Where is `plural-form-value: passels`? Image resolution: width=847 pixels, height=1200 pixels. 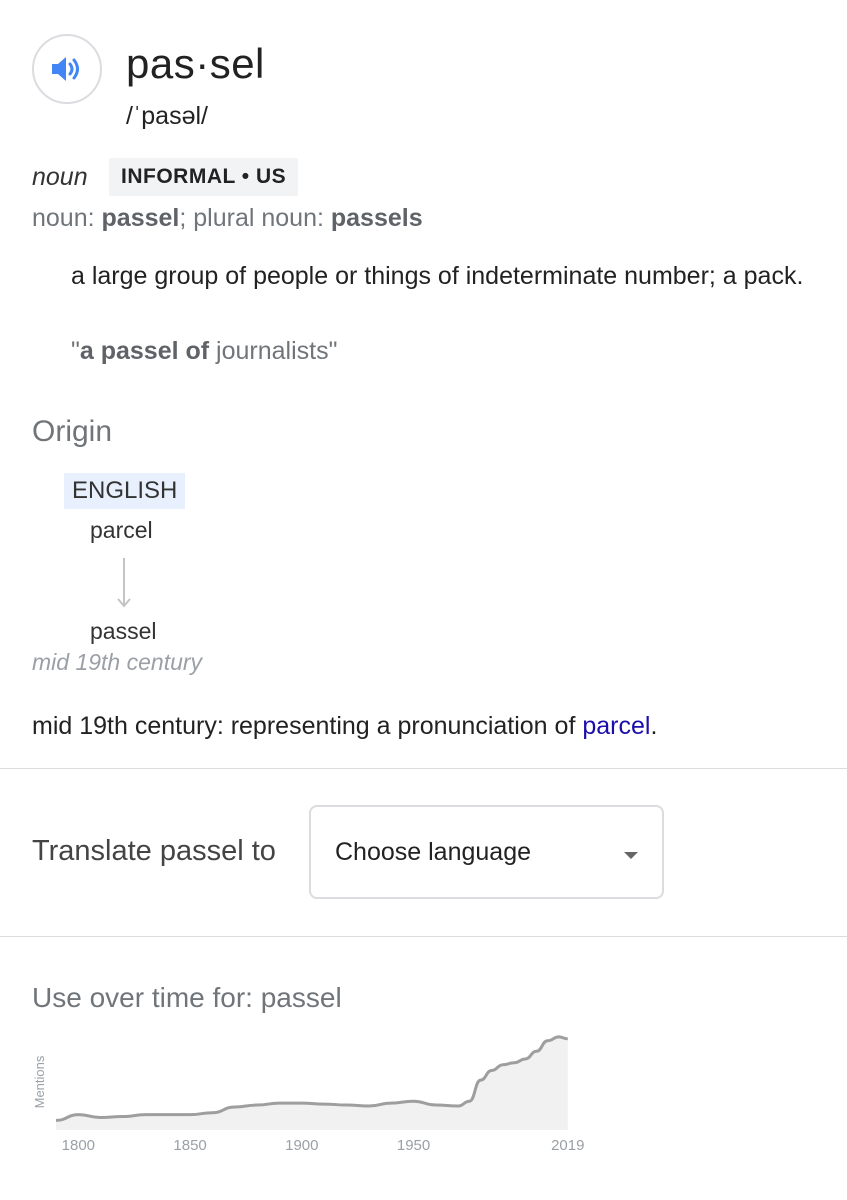
plural-form-value: passels is located at coordinates (376, 218).